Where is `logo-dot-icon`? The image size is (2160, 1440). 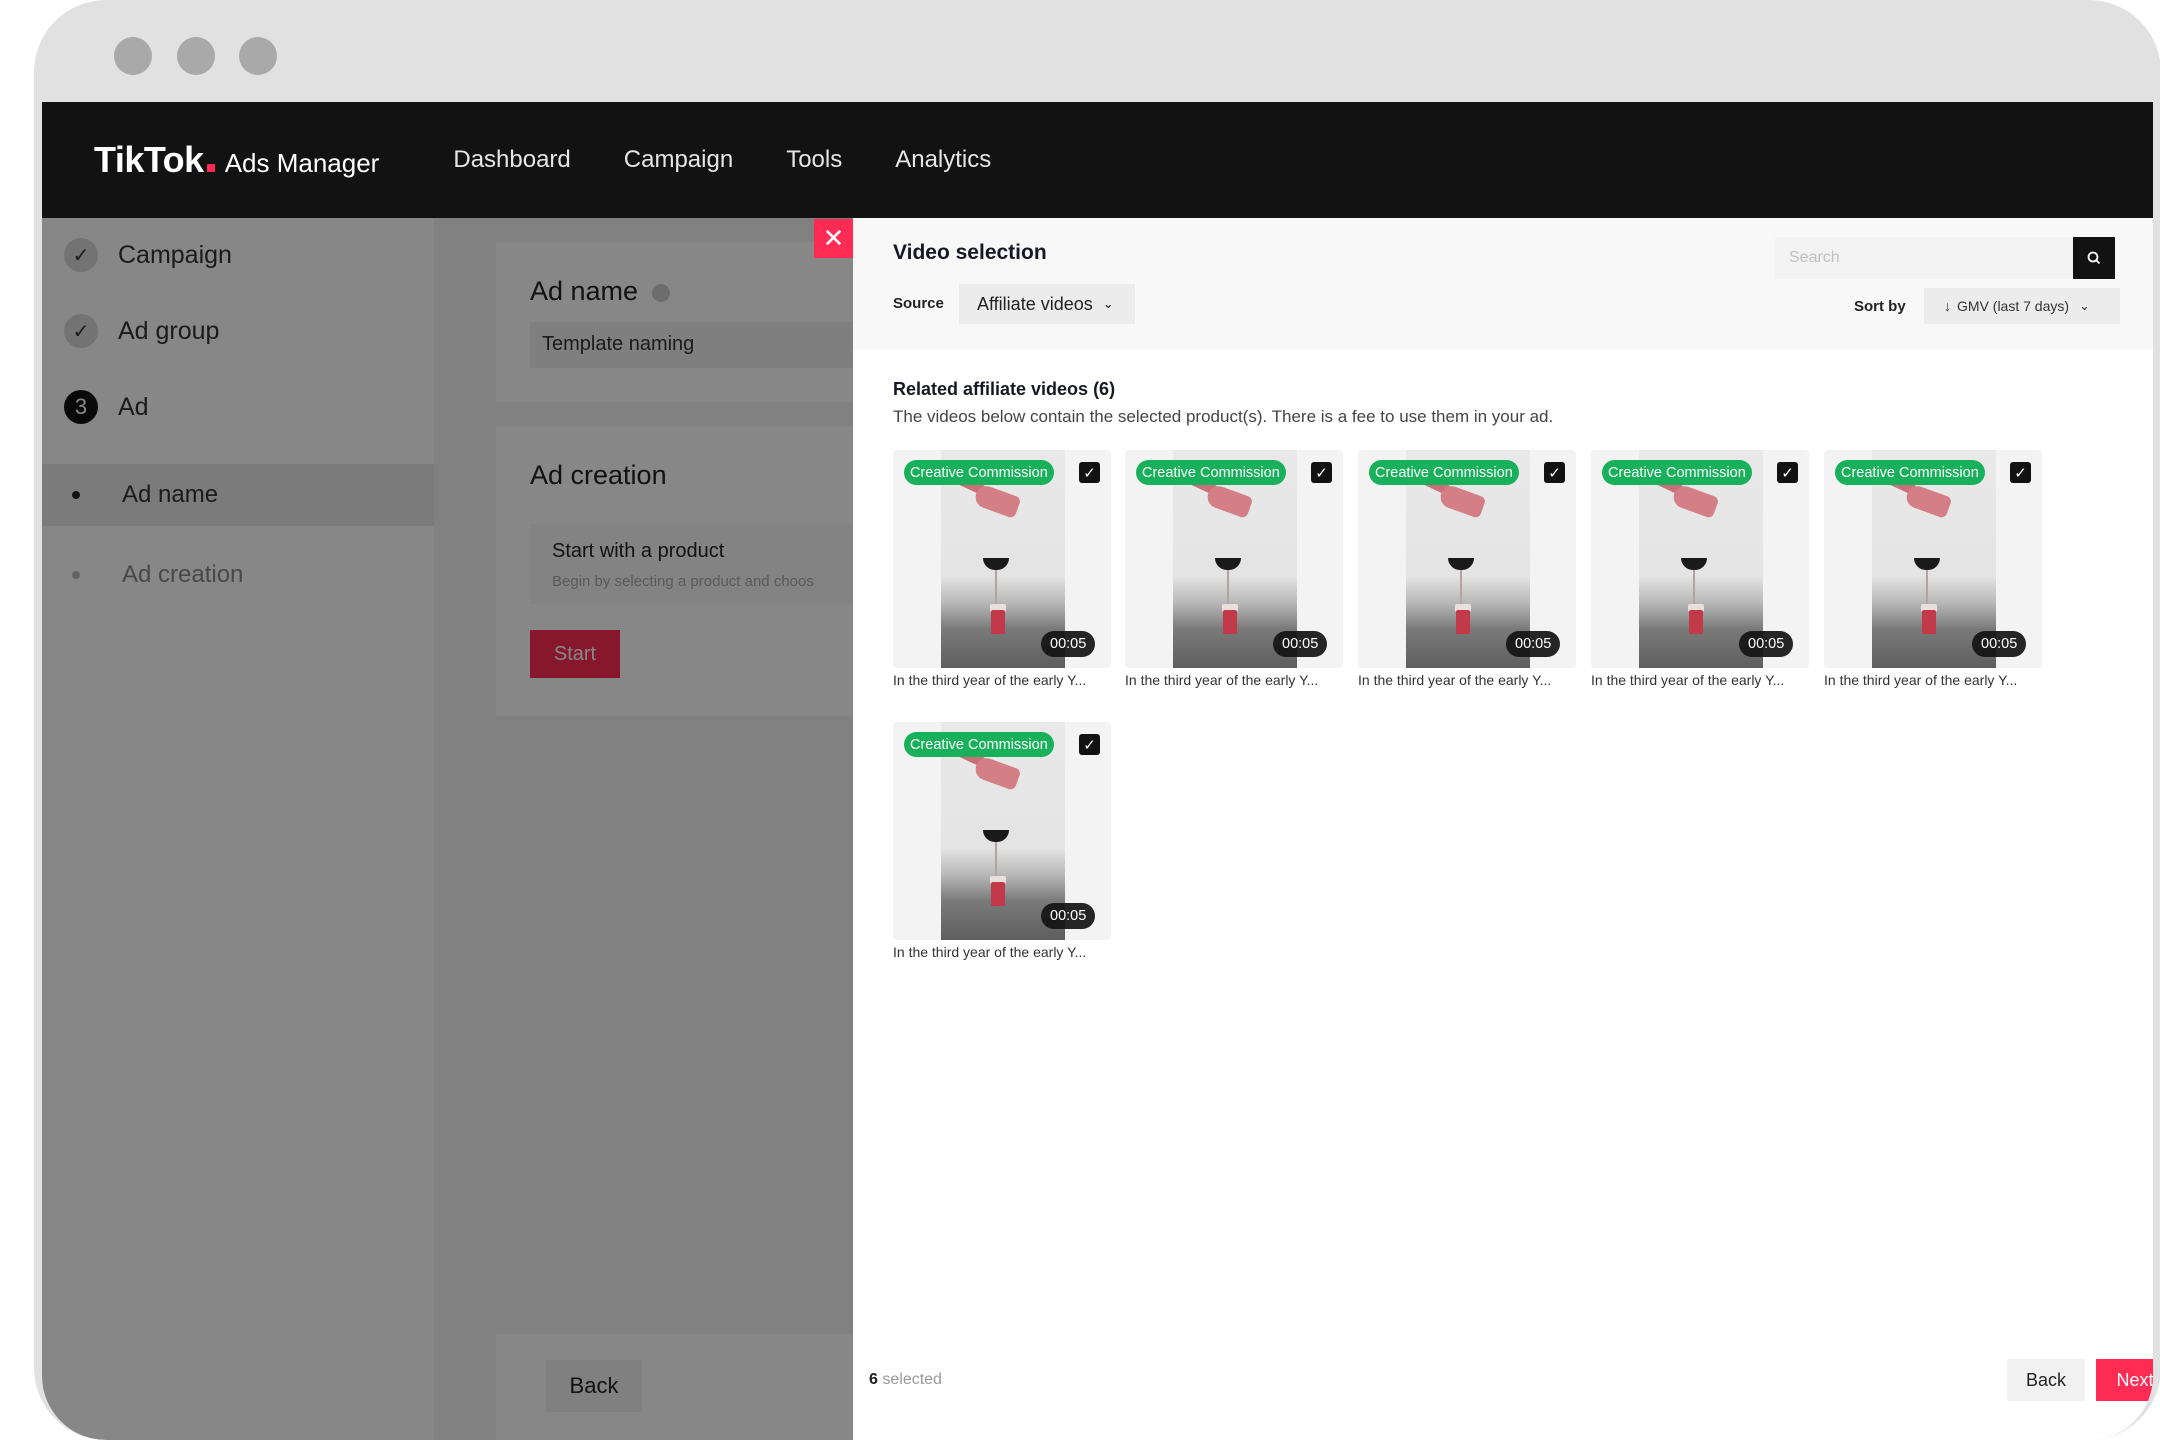
logo-dot-icon is located at coordinates (210, 168).